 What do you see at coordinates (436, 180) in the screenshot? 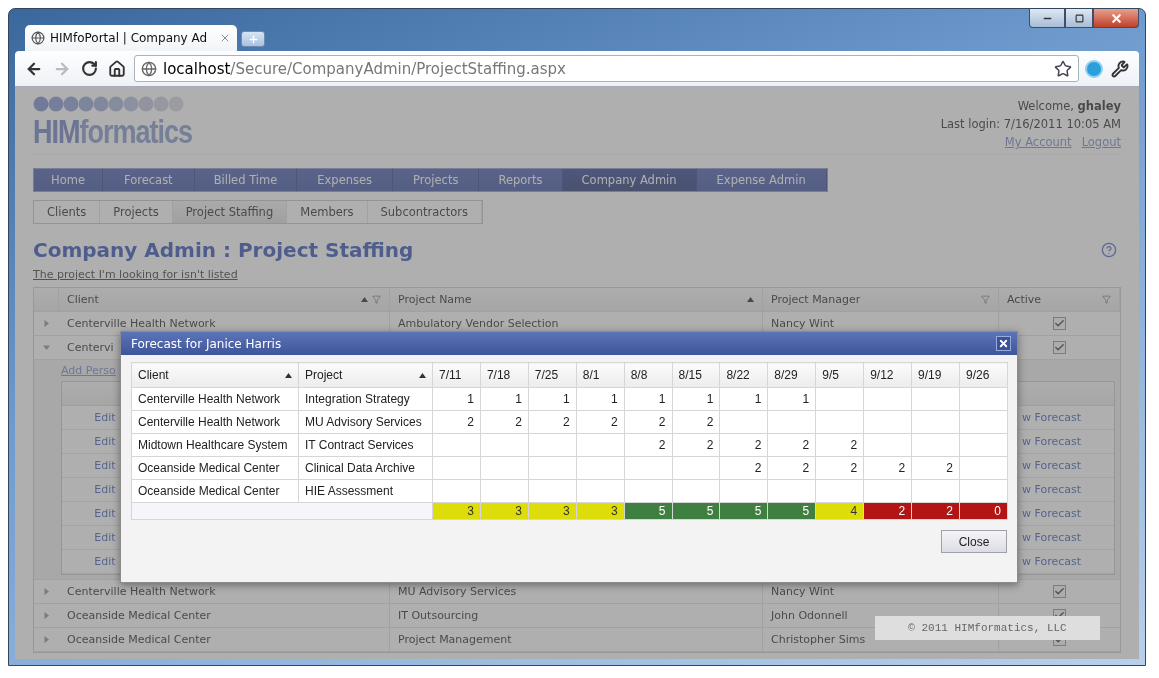
I see `nav-tab: Projects` at bounding box center [436, 180].